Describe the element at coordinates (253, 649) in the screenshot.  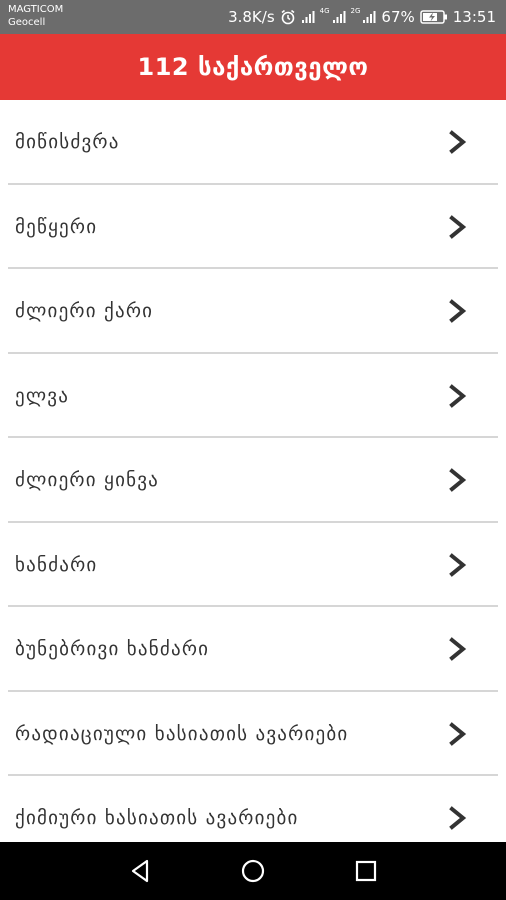
I see `menu-item-wildfire: ბუნებრივი ხანძარი` at that location.